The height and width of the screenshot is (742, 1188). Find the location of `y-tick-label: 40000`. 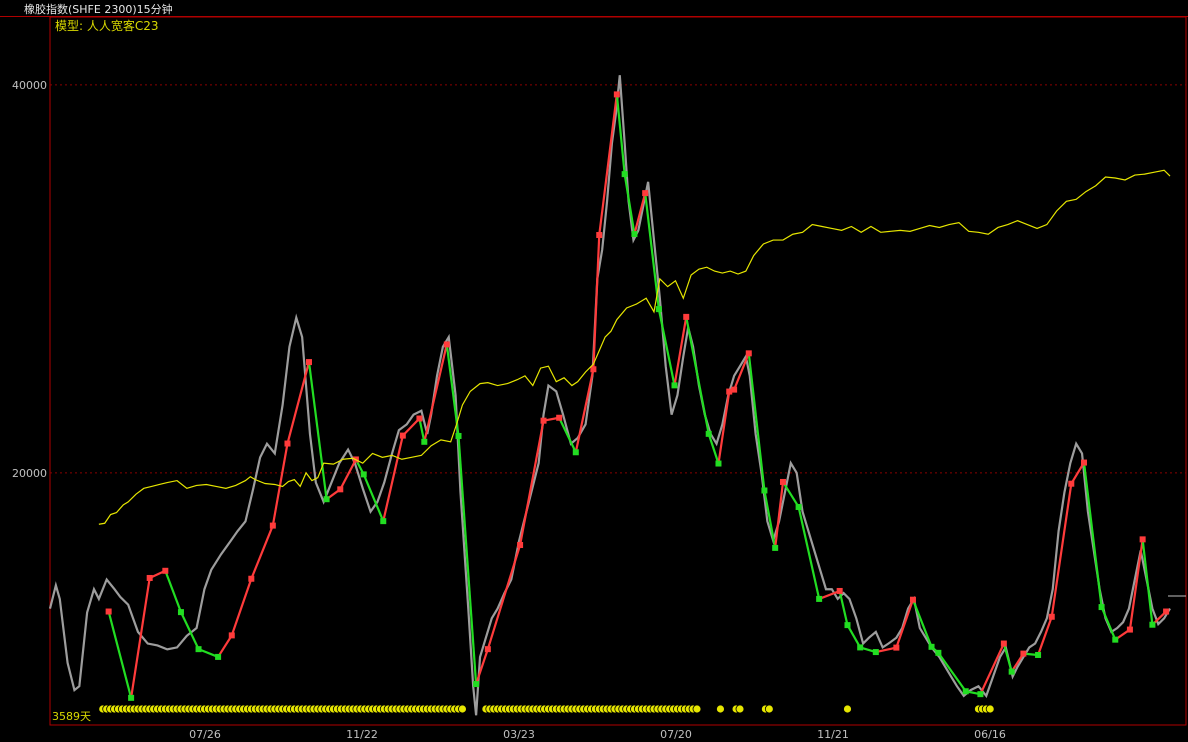

y-tick-label: 40000 is located at coordinates (29, 85).